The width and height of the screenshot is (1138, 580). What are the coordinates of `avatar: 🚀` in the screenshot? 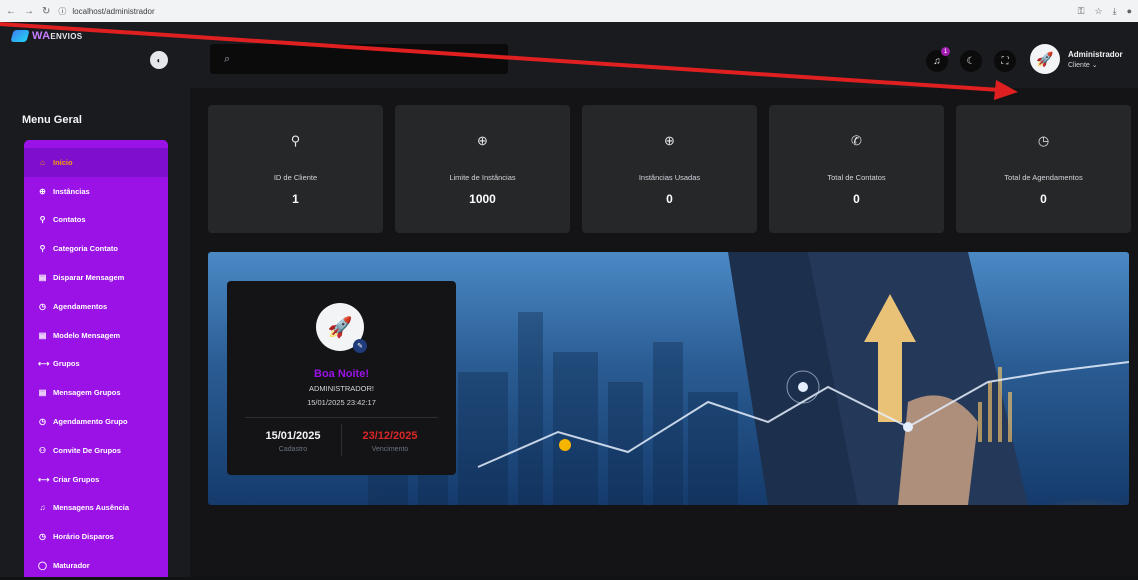 It's located at (1045, 59).